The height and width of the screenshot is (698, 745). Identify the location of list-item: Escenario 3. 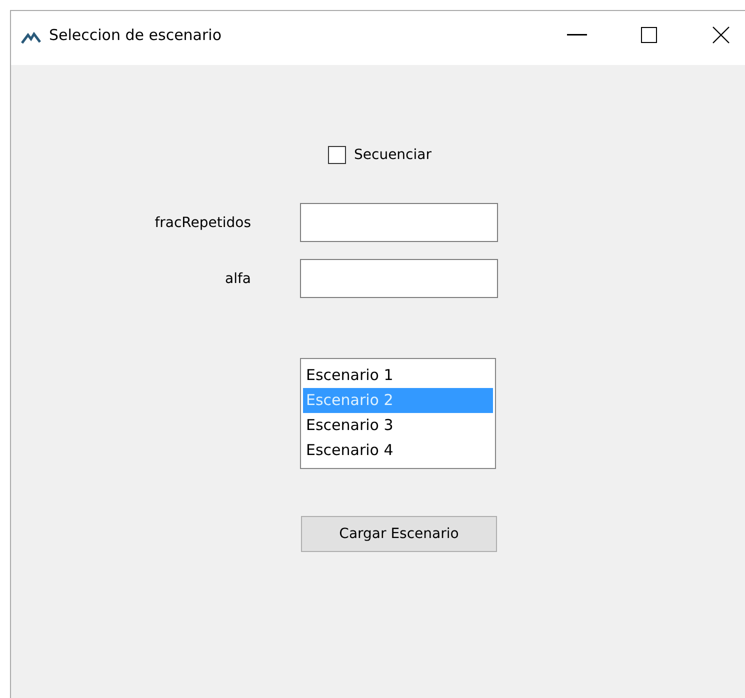
(398, 425).